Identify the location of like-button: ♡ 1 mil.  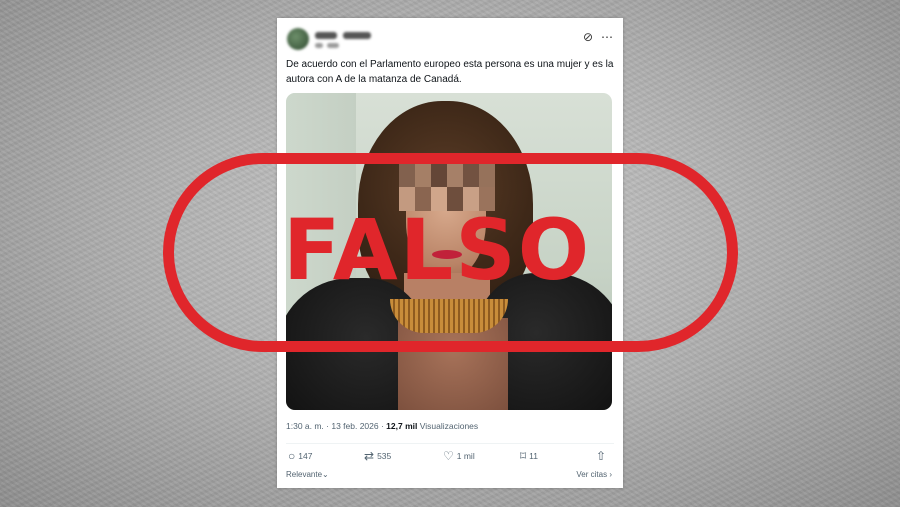
(459, 456).